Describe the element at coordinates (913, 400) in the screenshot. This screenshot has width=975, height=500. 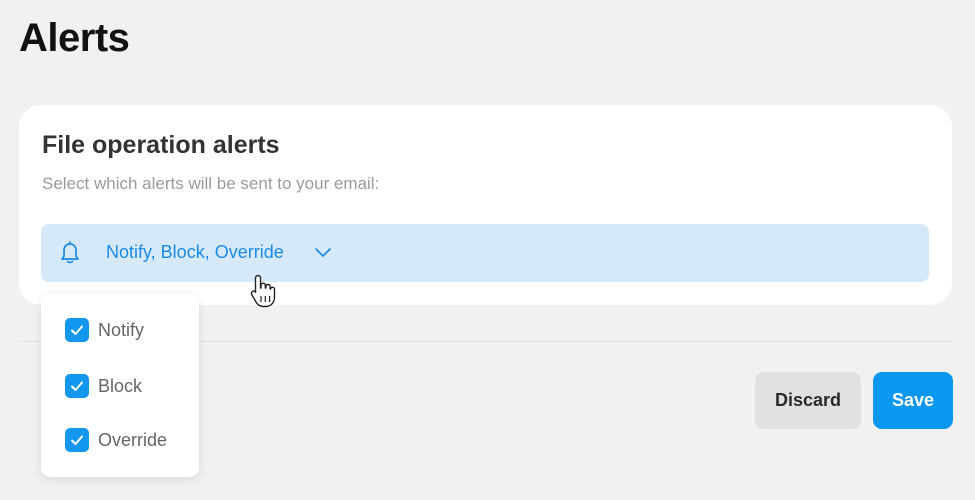
I see `save-button: Save` at that location.